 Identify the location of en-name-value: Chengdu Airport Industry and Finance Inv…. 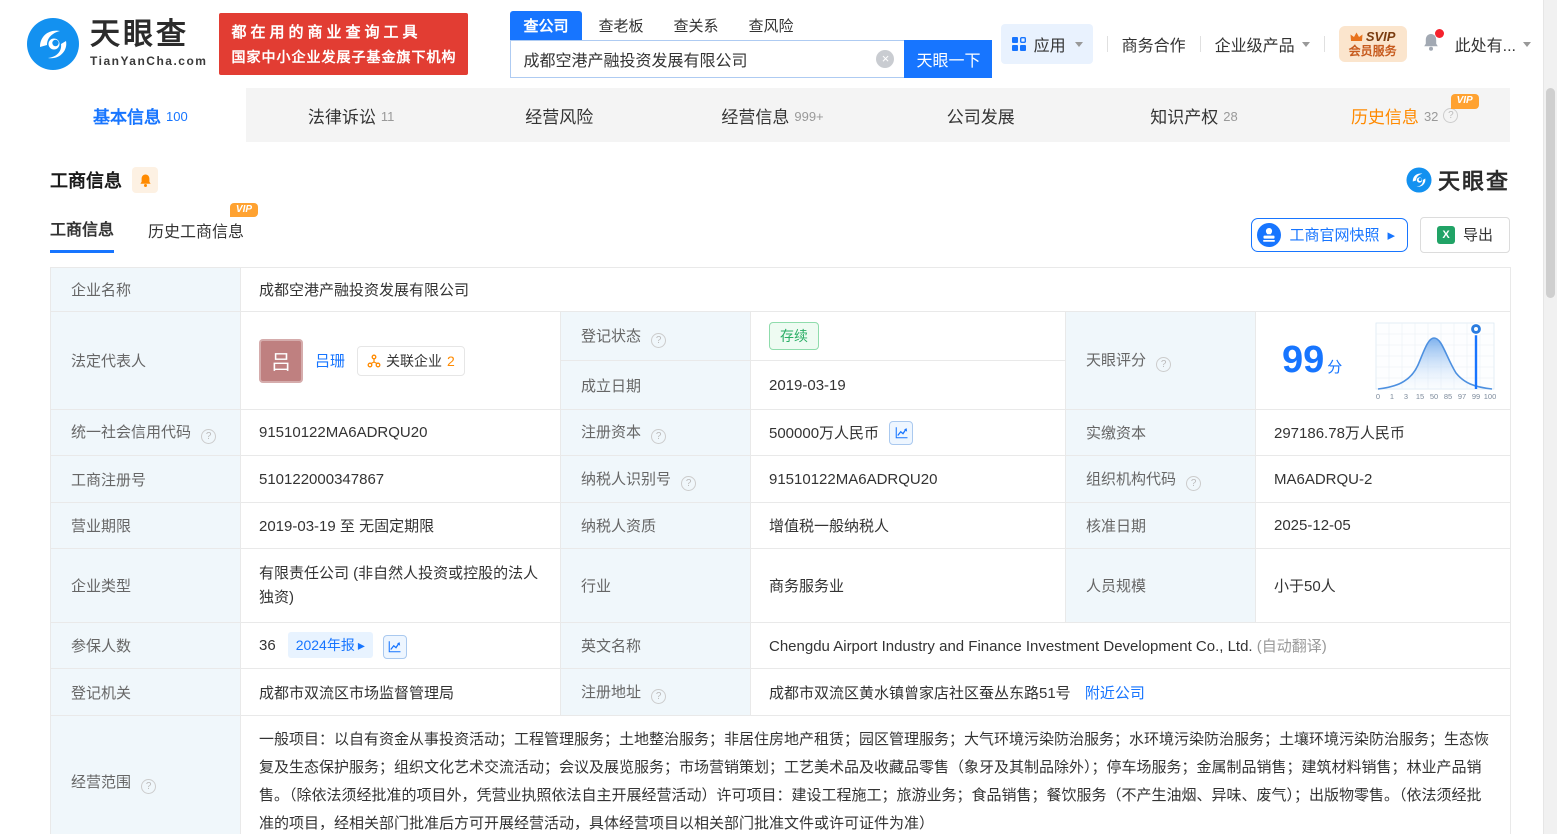
(1011, 646).